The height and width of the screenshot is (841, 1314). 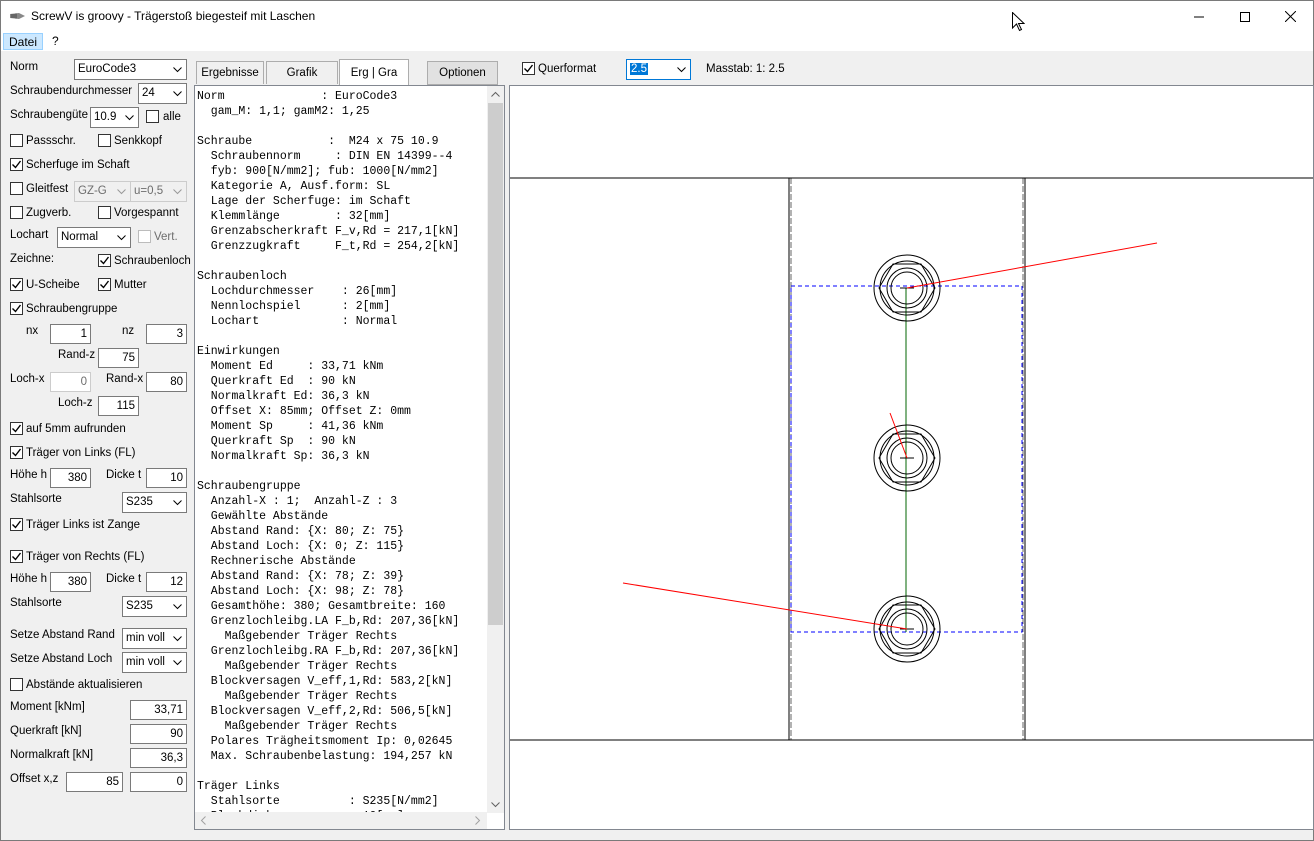 I want to click on preloaded-label: Vorgespannt, so click(x=146, y=213).